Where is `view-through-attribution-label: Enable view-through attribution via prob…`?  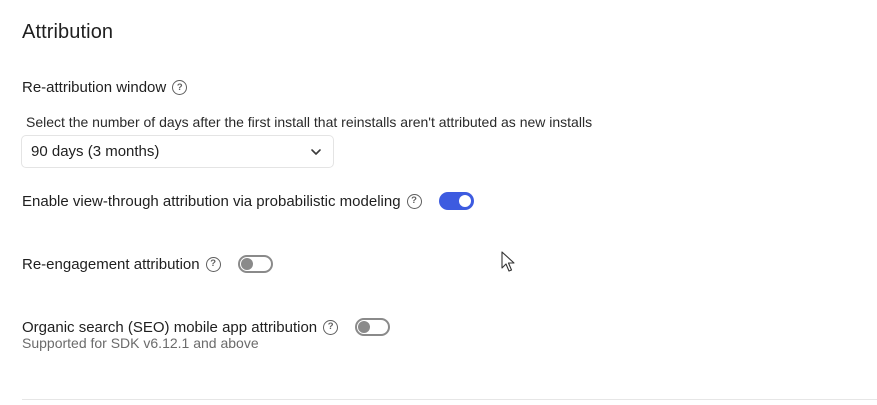 view-through-attribution-label: Enable view-through attribution via prob… is located at coordinates (211, 201).